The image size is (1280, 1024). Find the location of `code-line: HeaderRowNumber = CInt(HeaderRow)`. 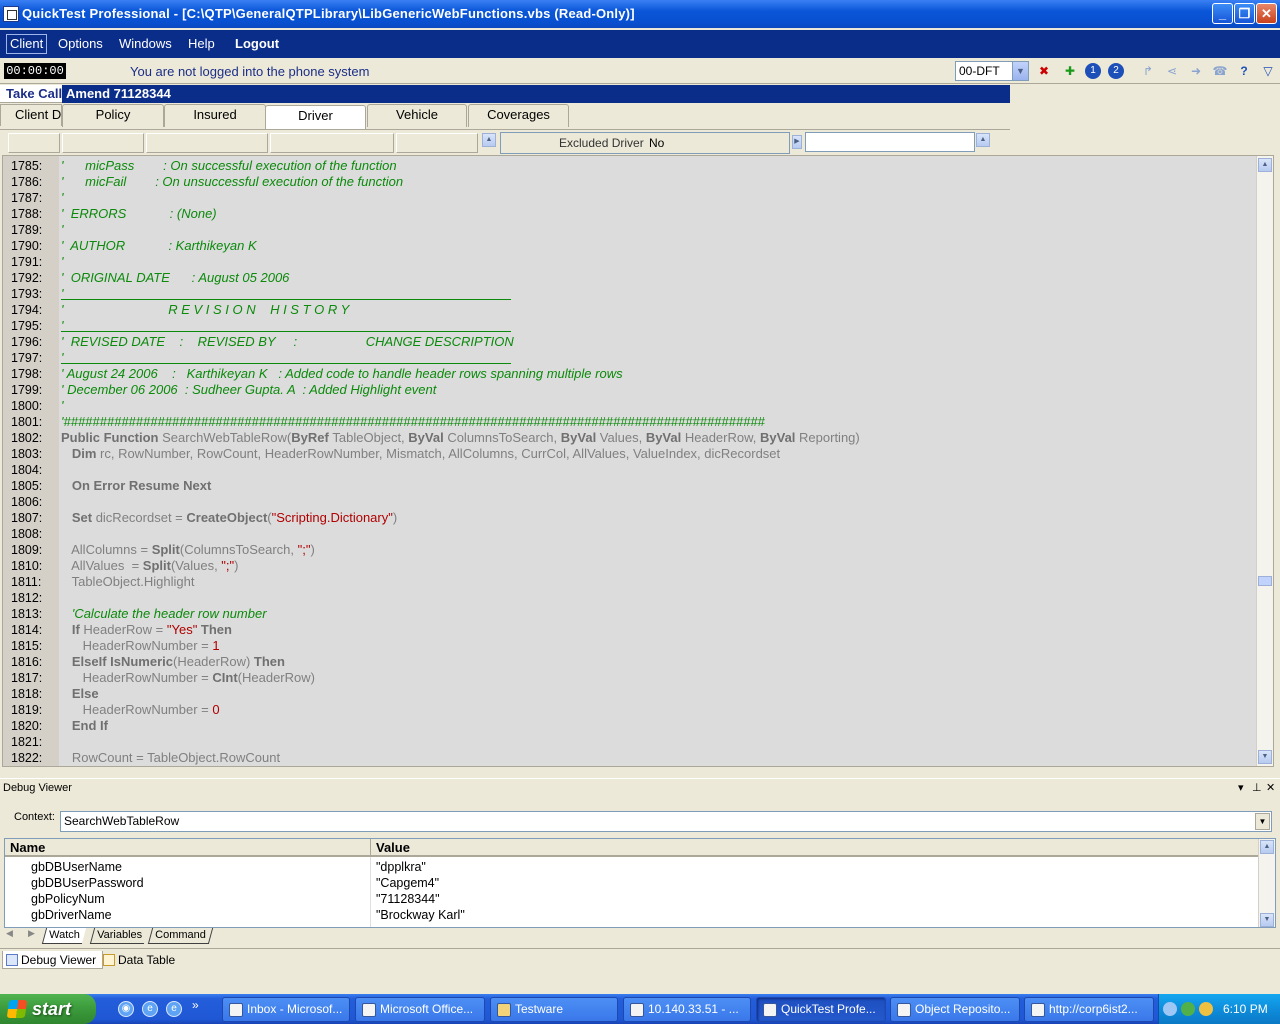

code-line: HeaderRowNumber = CInt(HeaderRow) is located at coordinates (188, 678).